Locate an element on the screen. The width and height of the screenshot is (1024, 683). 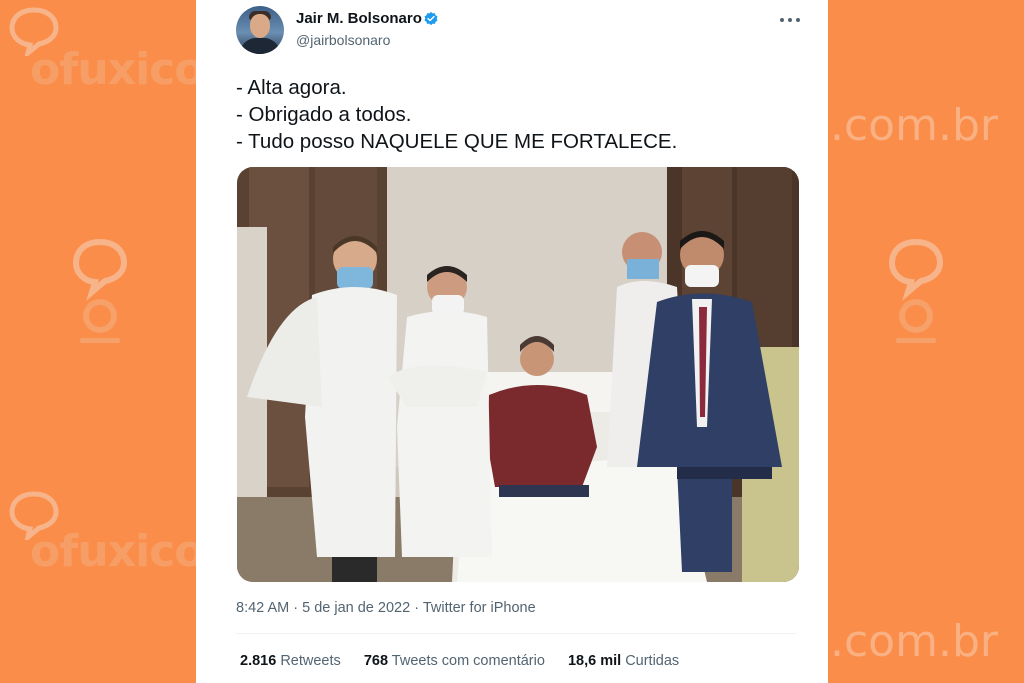
tweet-line: - Obrigado a todos. is located at coordinates (324, 114).